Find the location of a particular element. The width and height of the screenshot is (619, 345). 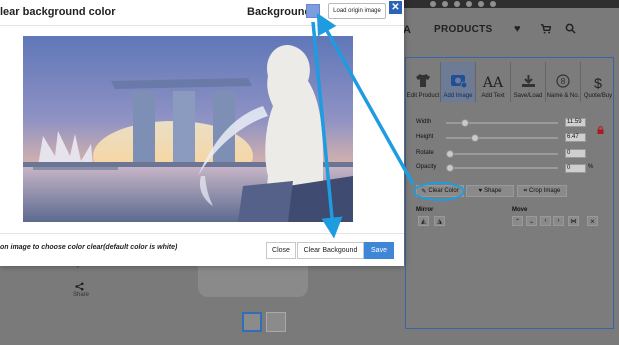

tab-edit-product: Edit Product is located at coordinates (423, 82).